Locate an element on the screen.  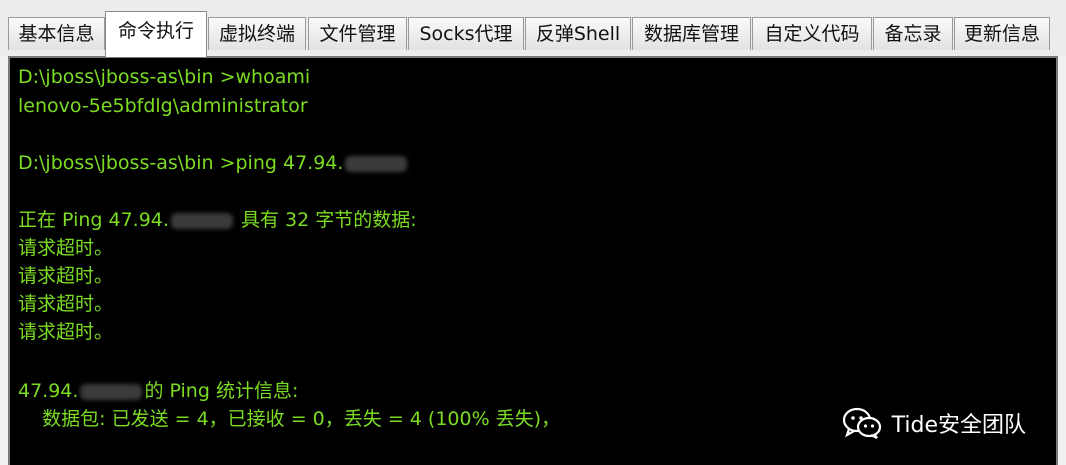
tab-label: 备忘录 is located at coordinates (913, 34).